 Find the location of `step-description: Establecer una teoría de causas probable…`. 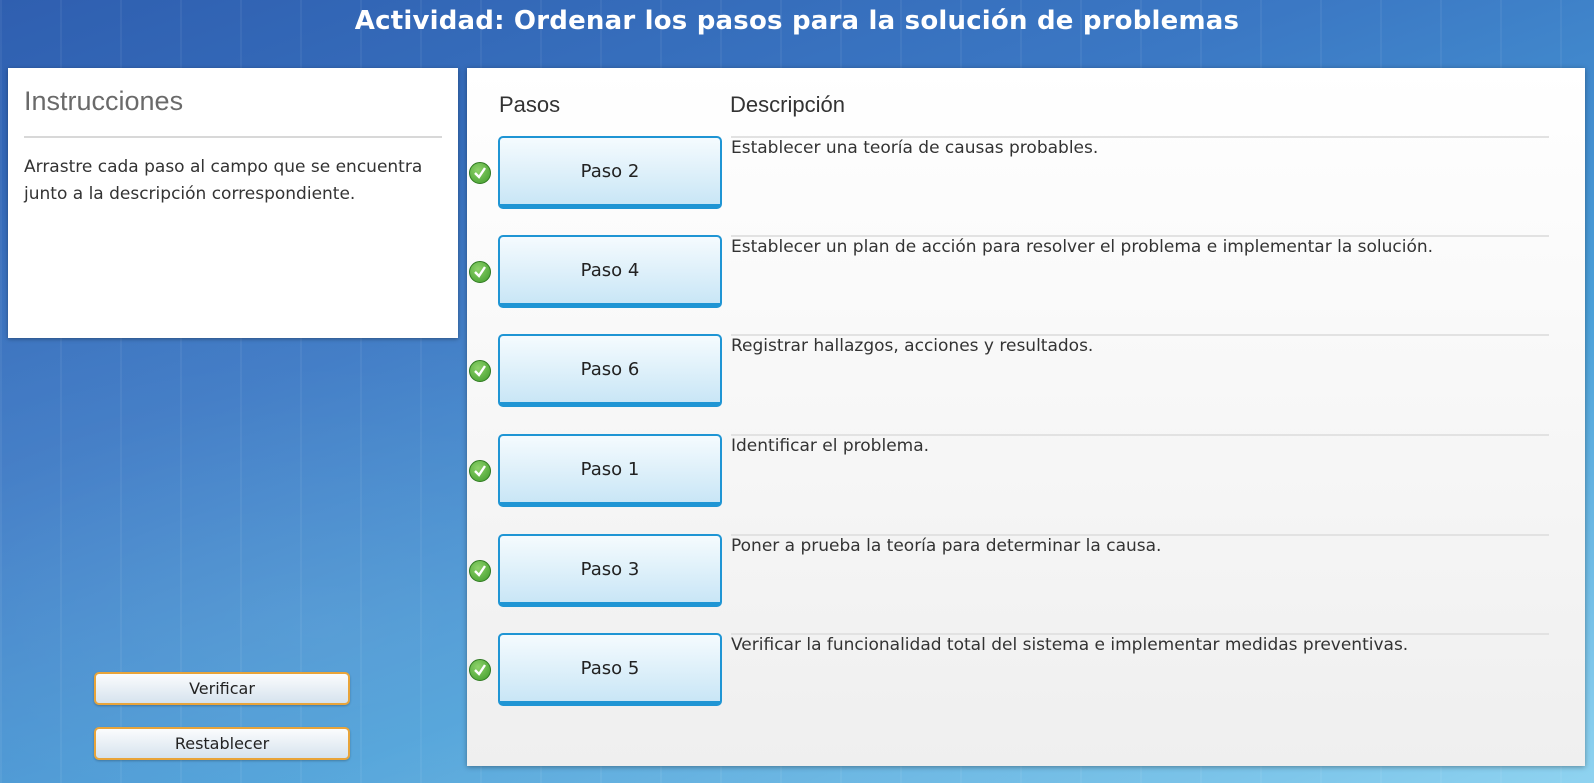

step-description: Establecer una teoría de causas probable… is located at coordinates (915, 148).